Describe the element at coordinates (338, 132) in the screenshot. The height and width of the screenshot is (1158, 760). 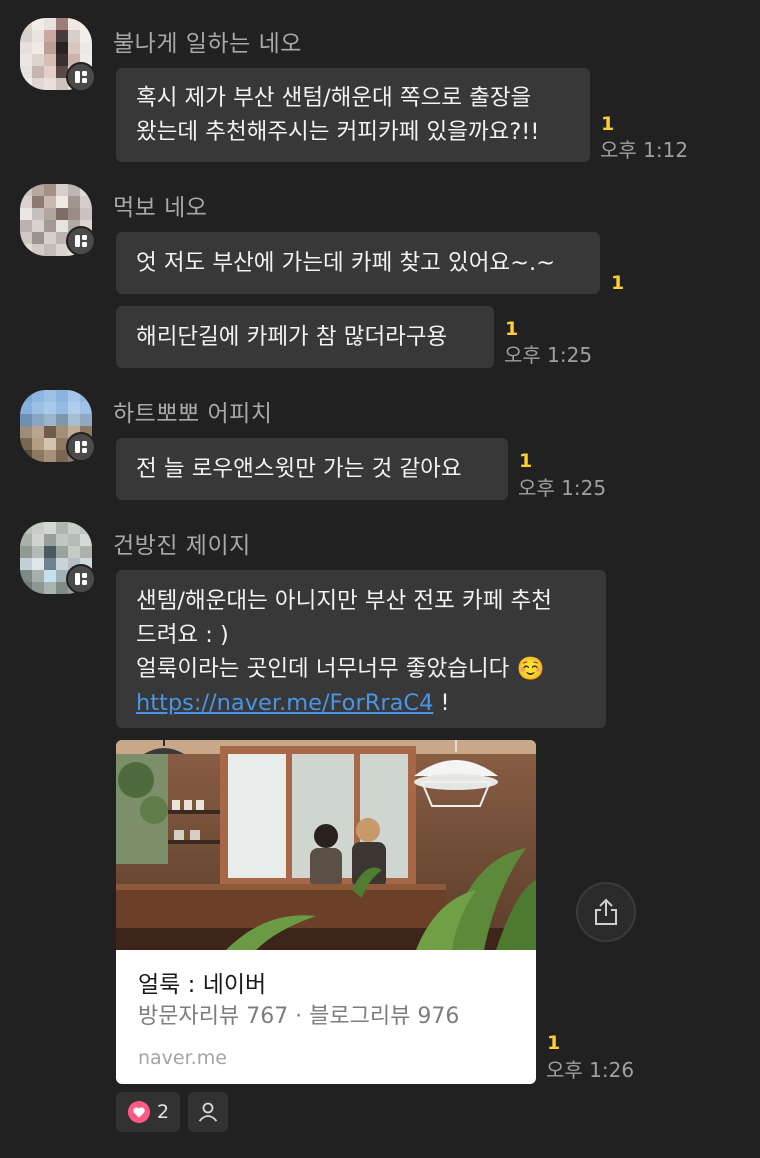
I see `message-text: 왔는데 추천해주시는 커피카페 있을까요?!!` at that location.